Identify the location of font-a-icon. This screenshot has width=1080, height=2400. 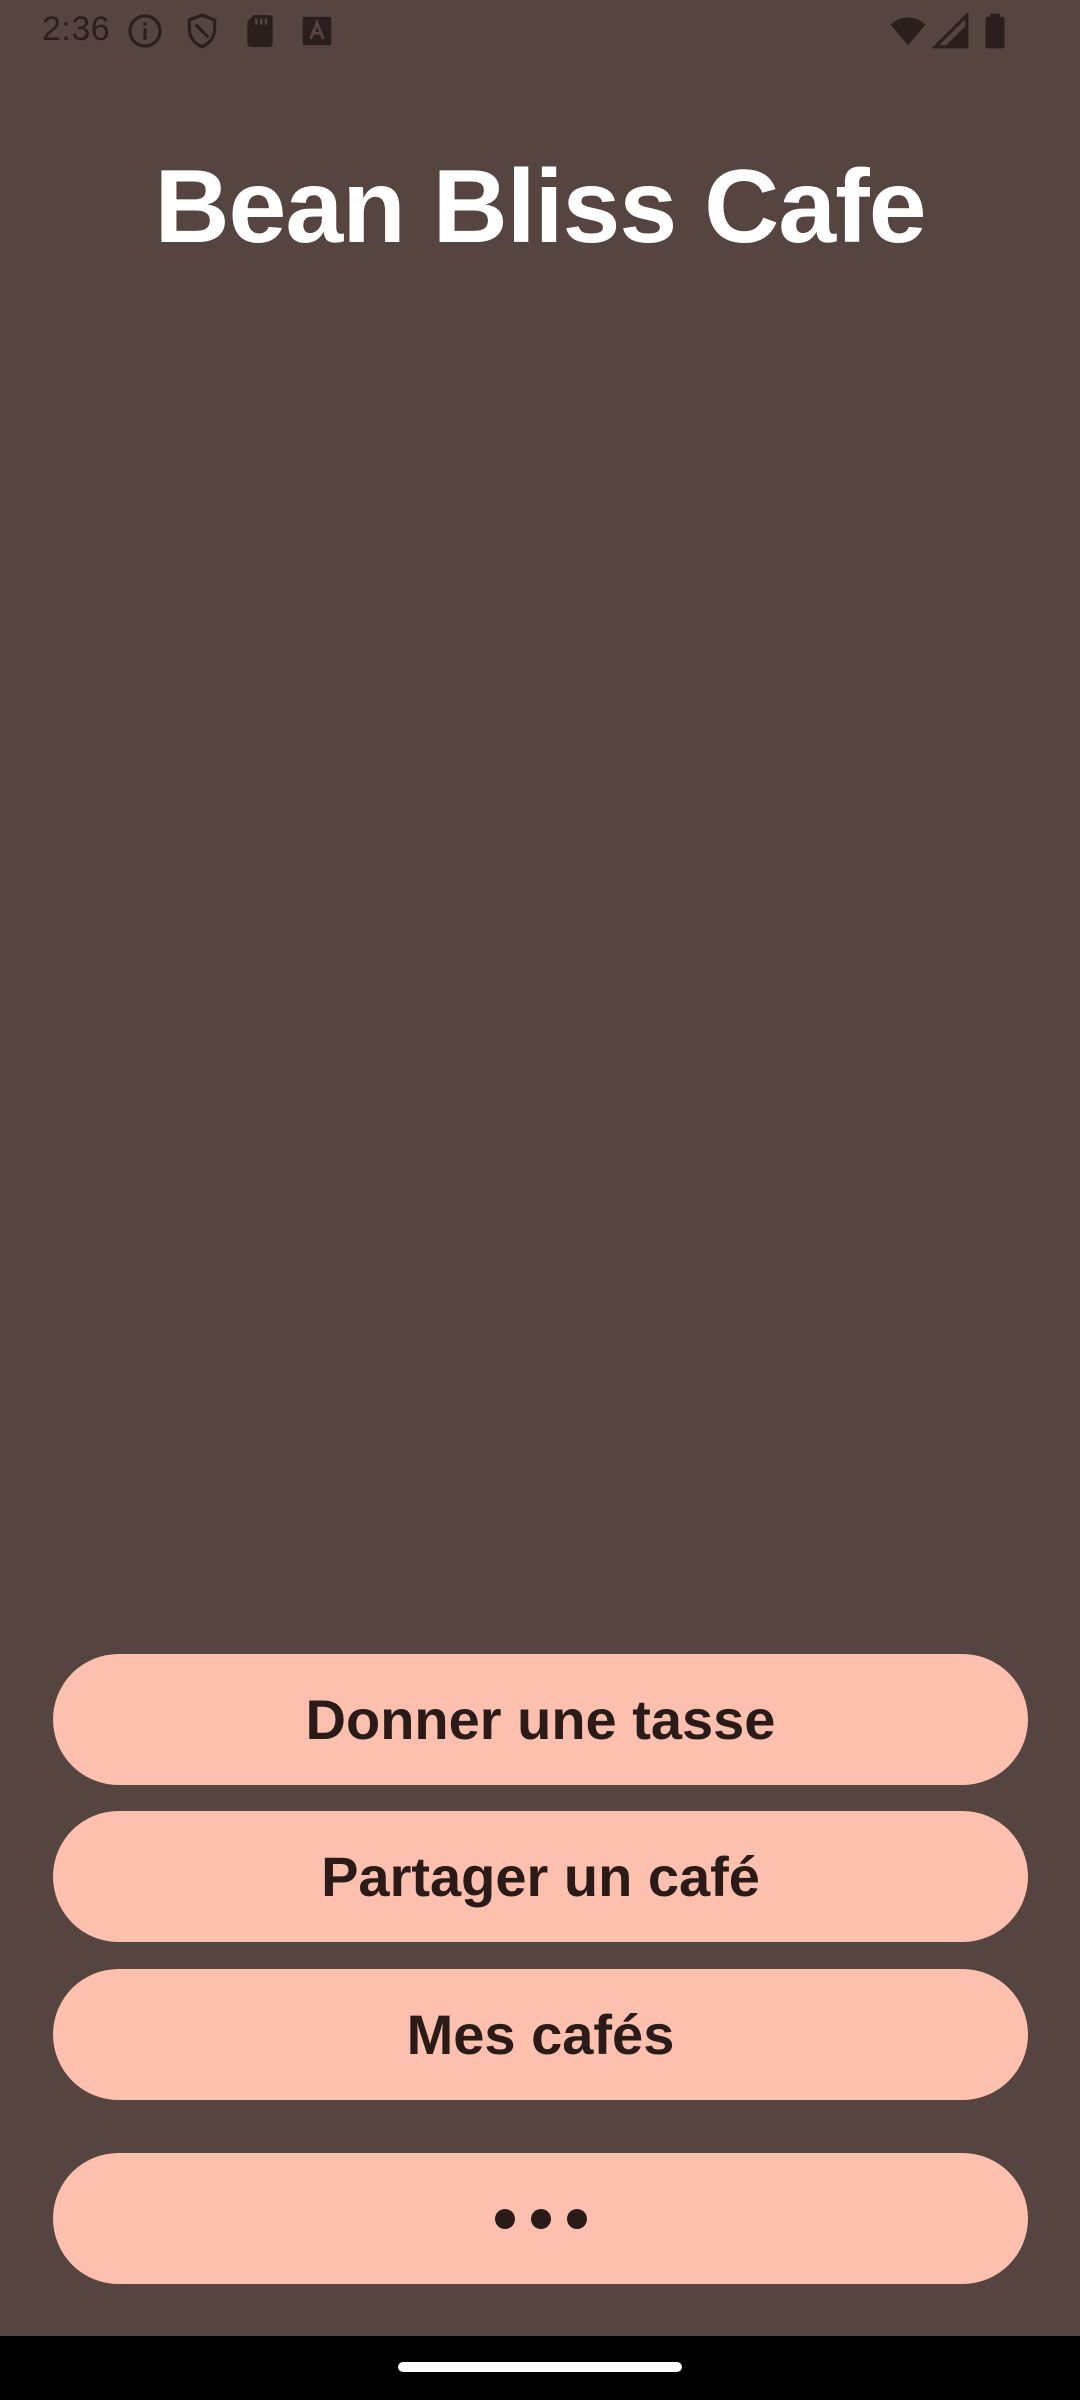
(317, 31).